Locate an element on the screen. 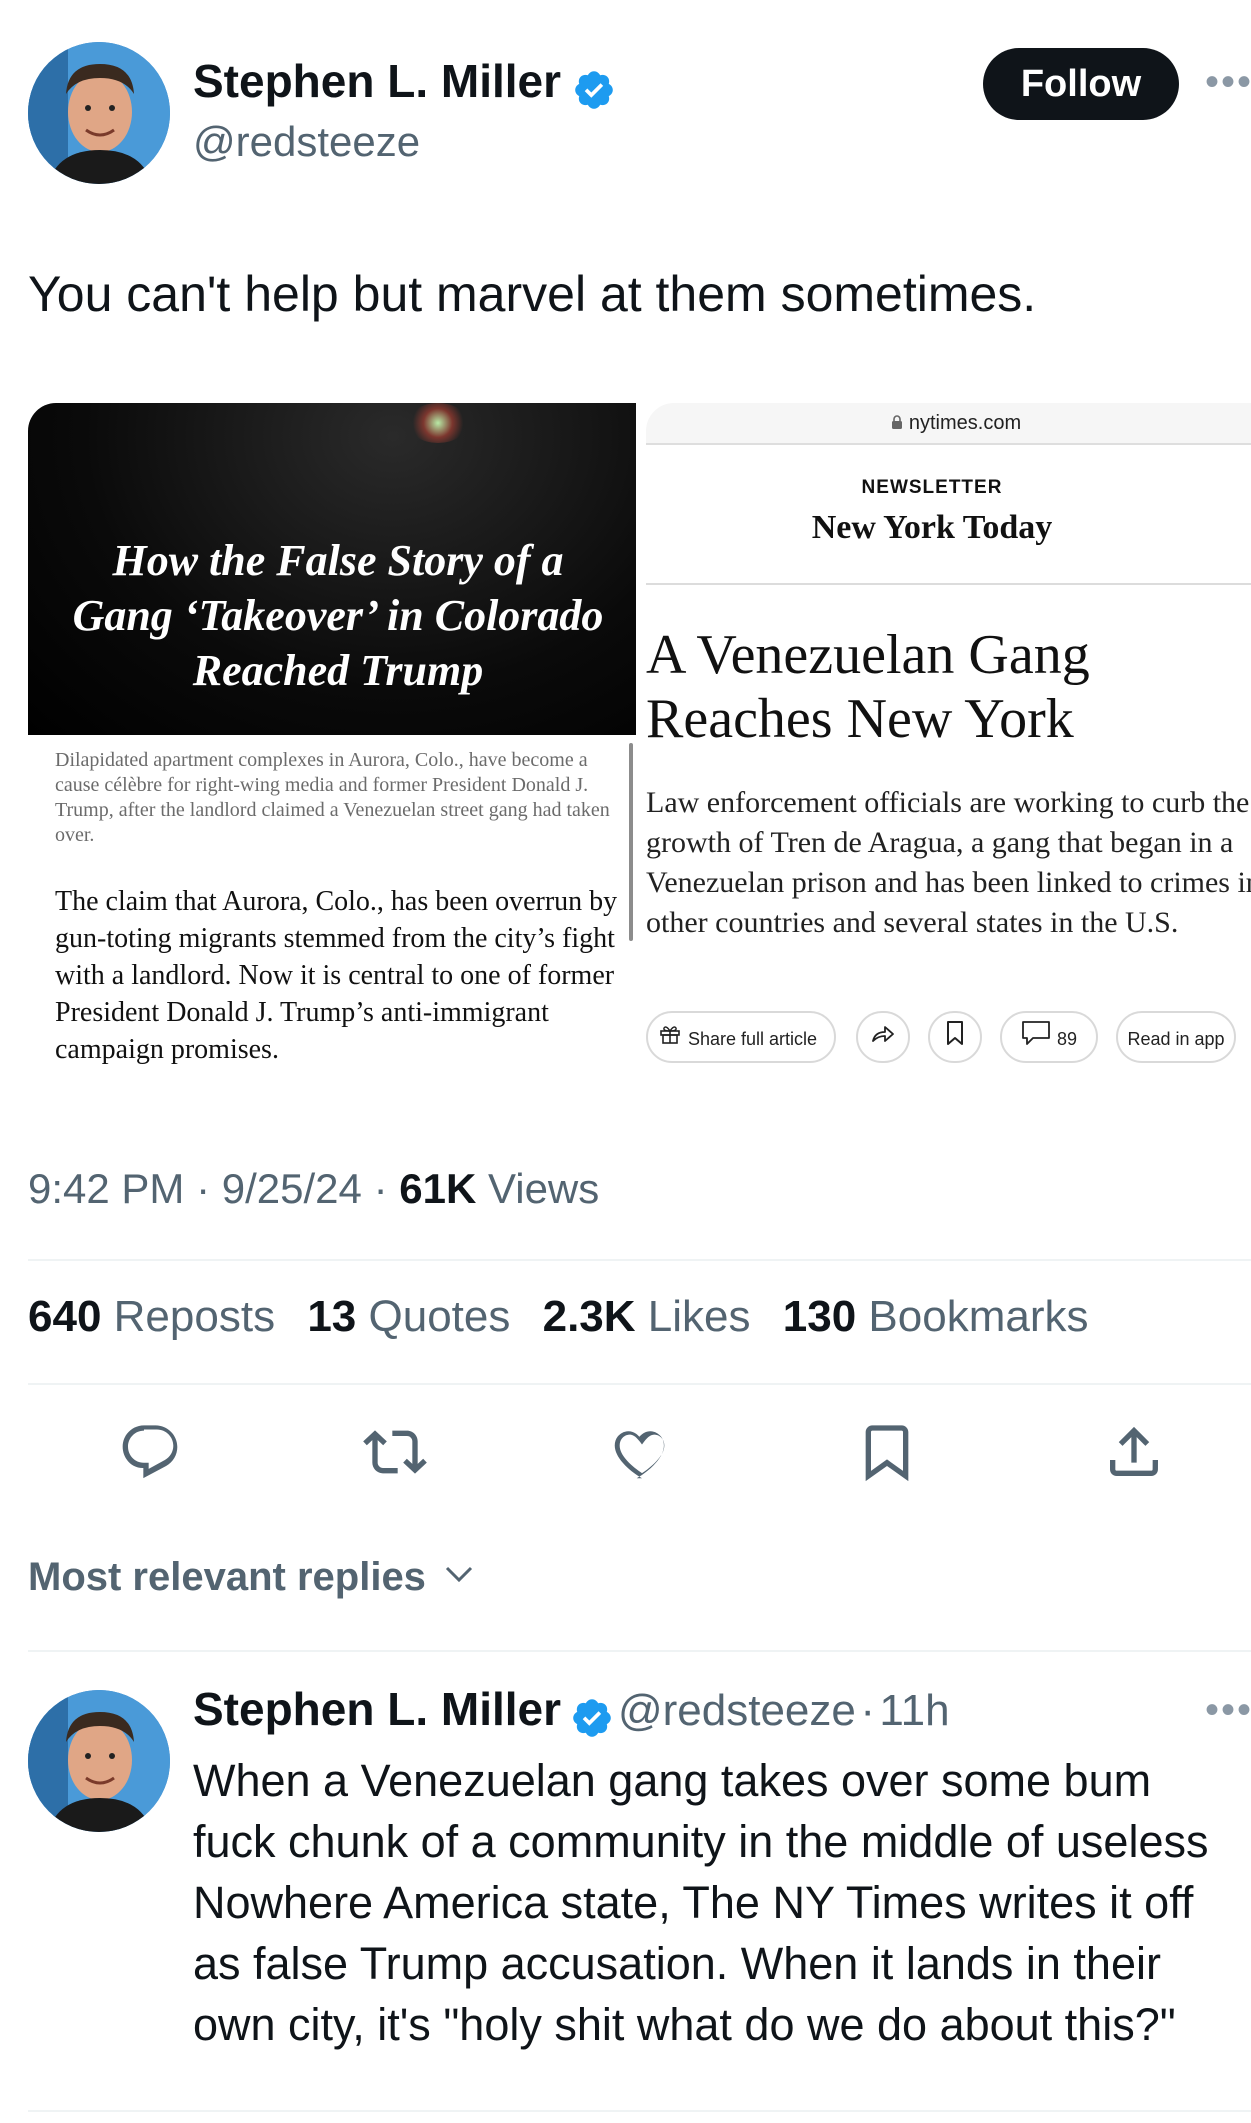  reply-time: 11h is located at coordinates (914, 1710).